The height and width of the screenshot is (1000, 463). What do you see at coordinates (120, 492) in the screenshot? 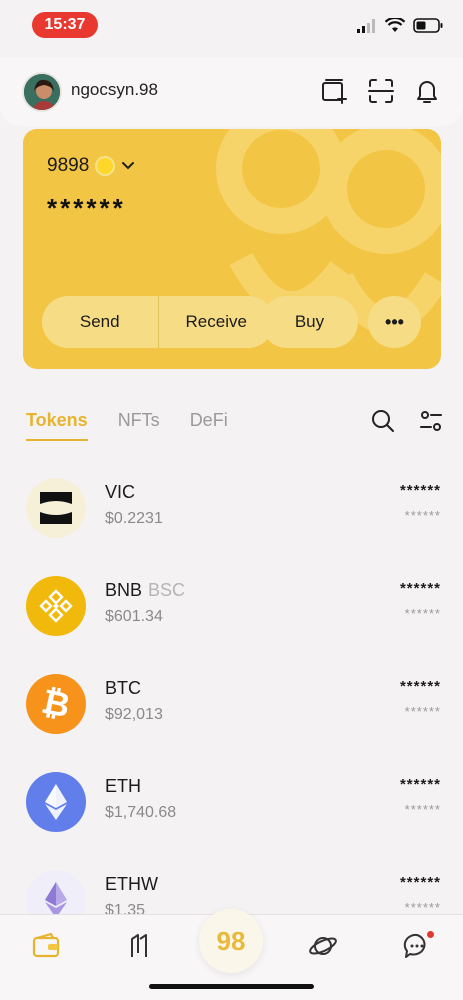
I see `token-symbol: VIC` at bounding box center [120, 492].